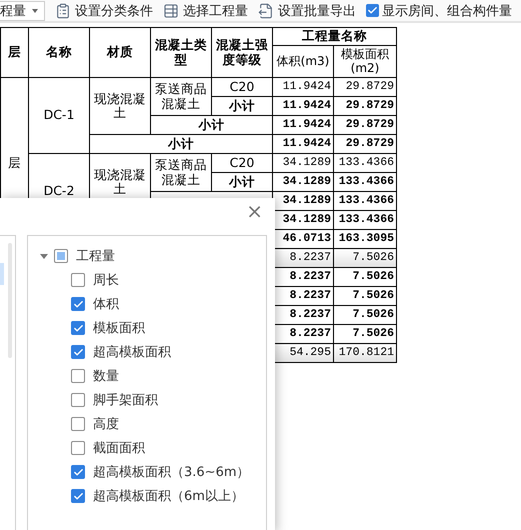 Image resolution: width=521 pixels, height=530 pixels. What do you see at coordinates (266, 10) in the screenshot?
I see `document-export-icon` at bounding box center [266, 10].